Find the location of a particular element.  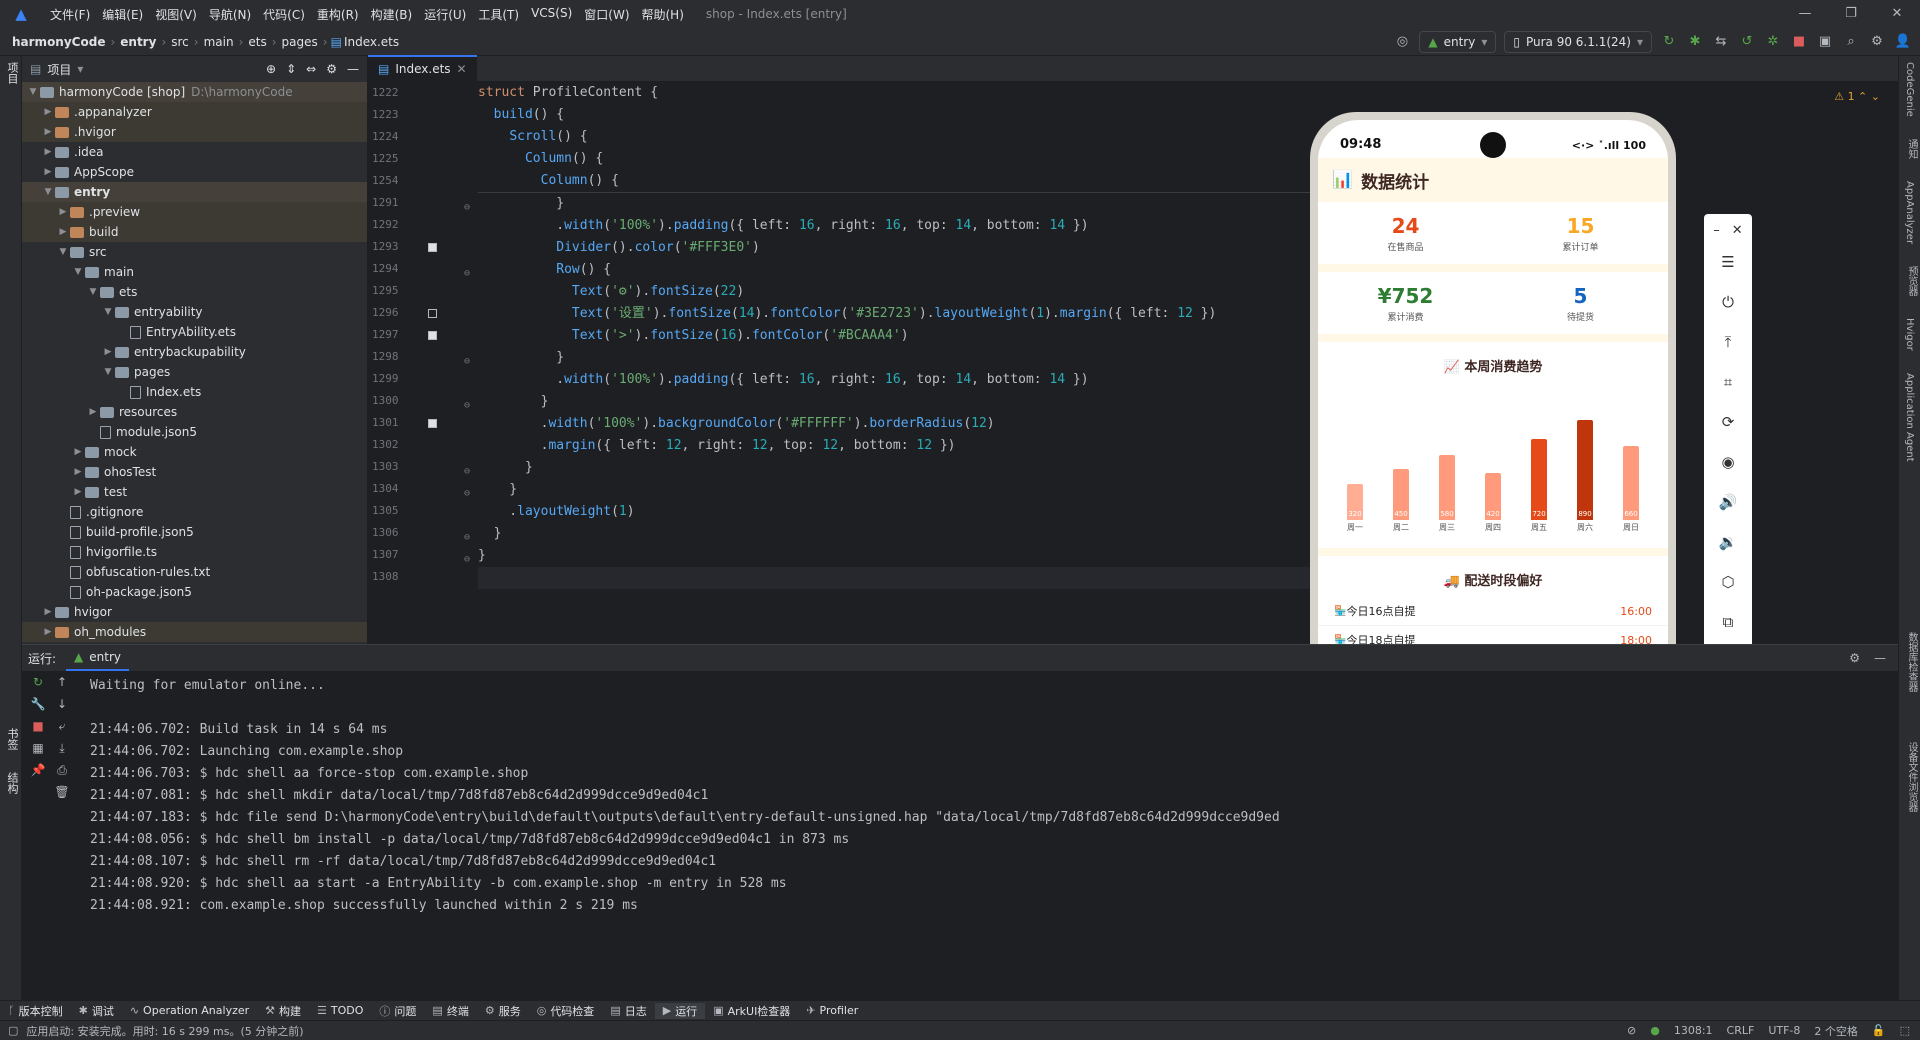

device-manager-icon: ▣ is located at coordinates (1825, 42).